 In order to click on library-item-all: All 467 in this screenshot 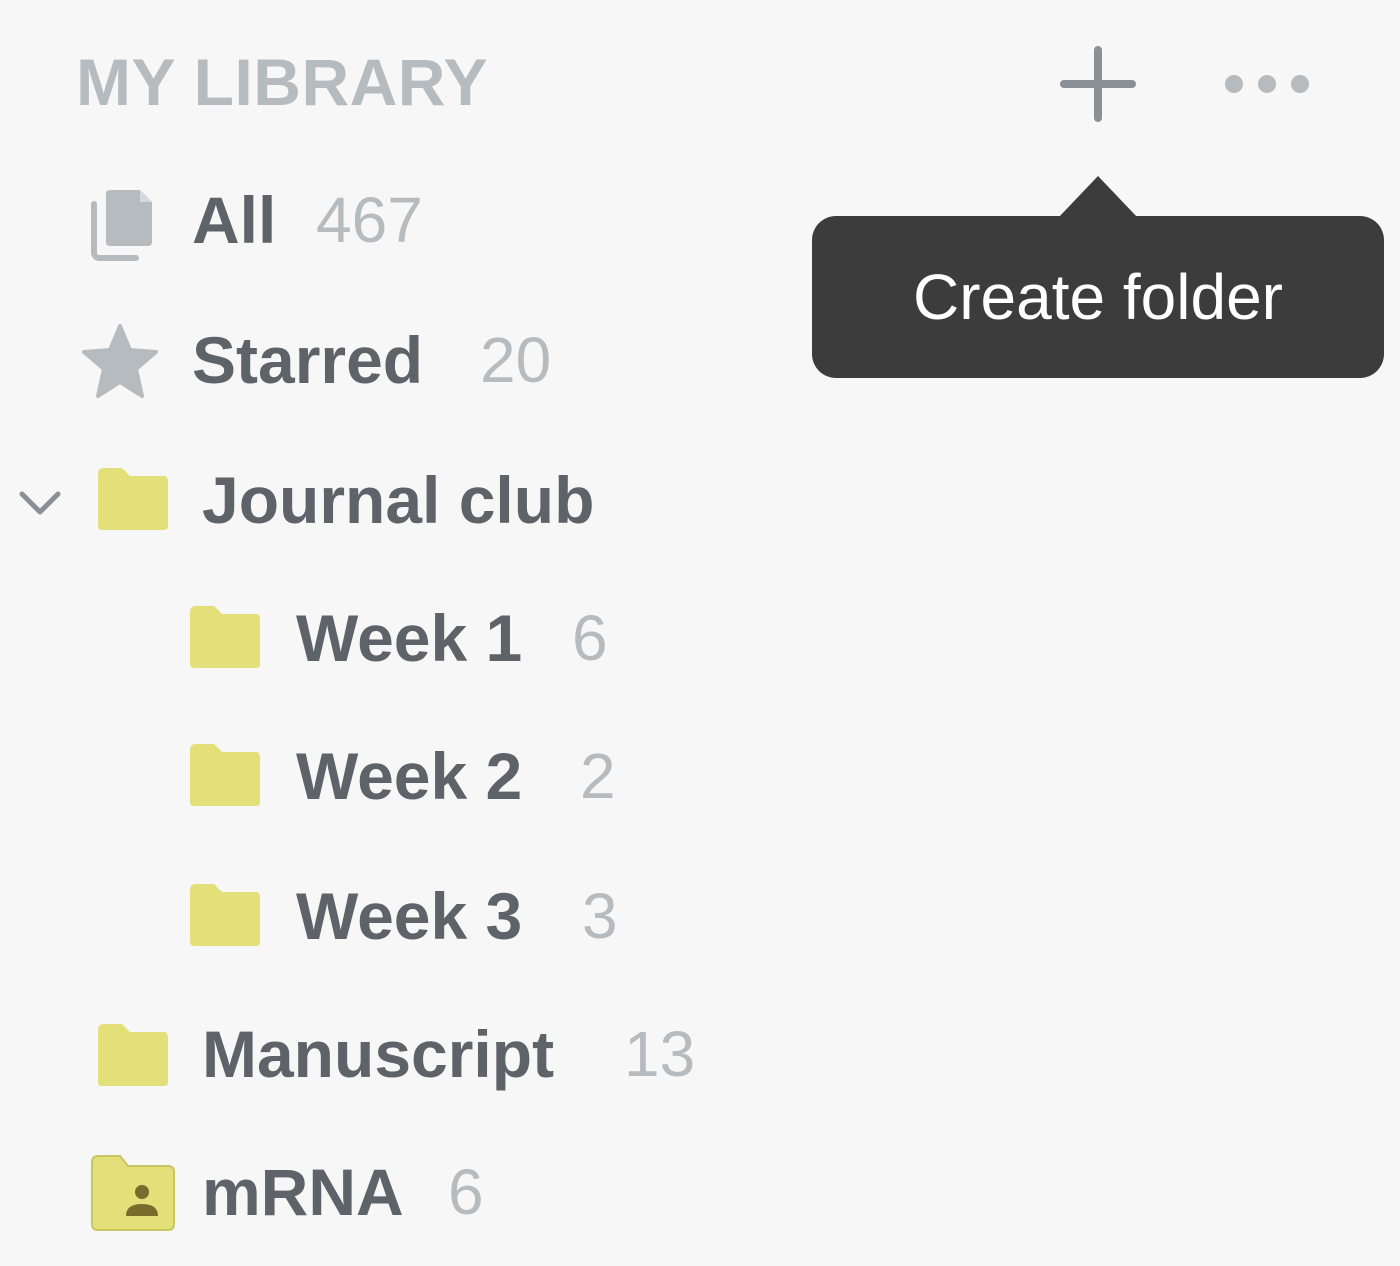, I will do `click(400, 220)`.